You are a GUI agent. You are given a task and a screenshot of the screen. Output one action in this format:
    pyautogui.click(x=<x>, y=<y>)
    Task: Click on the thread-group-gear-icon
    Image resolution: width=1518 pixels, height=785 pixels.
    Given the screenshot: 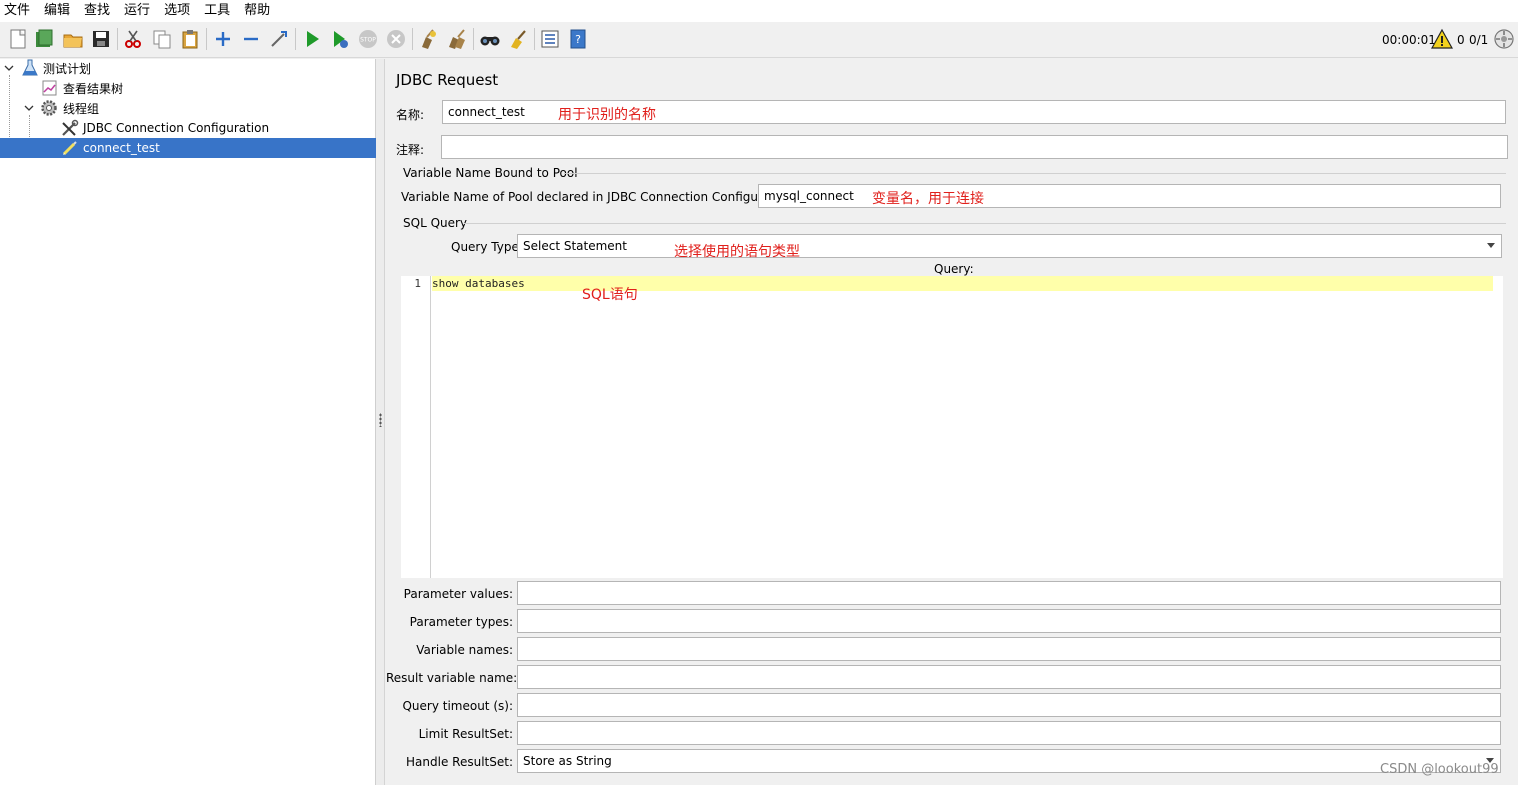 What is the action you would take?
    pyautogui.click(x=49, y=108)
    